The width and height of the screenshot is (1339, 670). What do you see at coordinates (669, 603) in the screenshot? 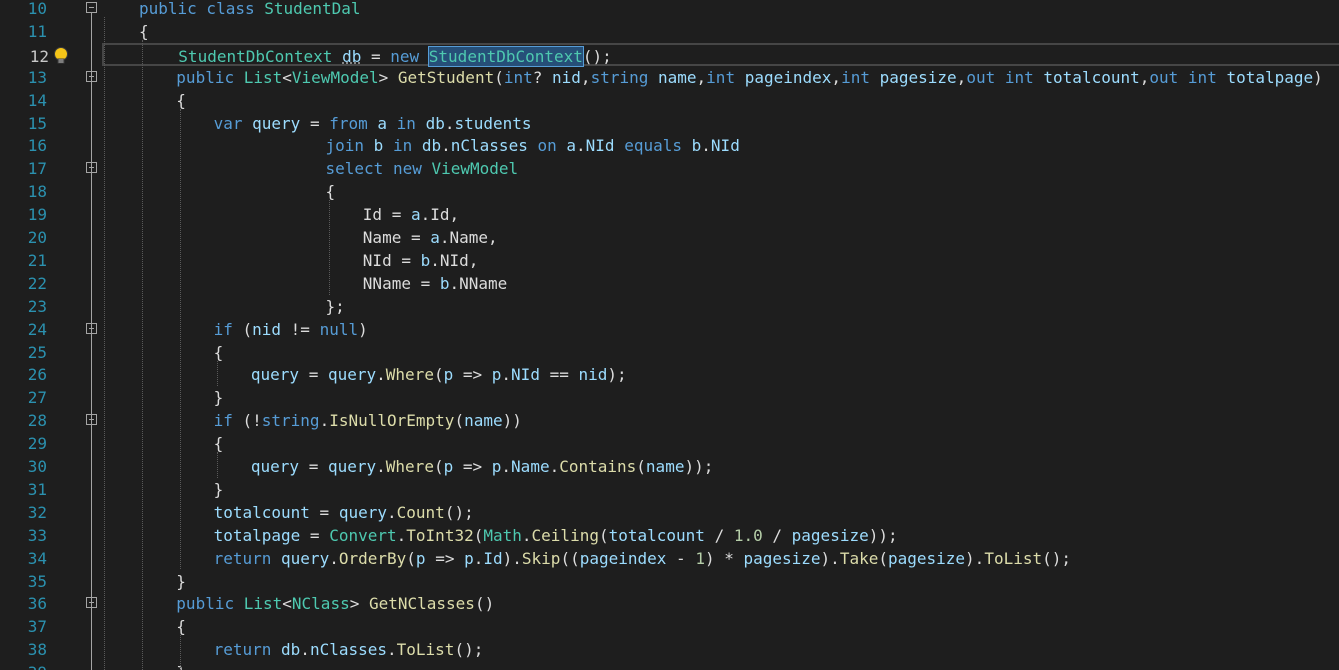
I see `code-line-36: 36 public List<NClass> GetNClasses()` at bounding box center [669, 603].